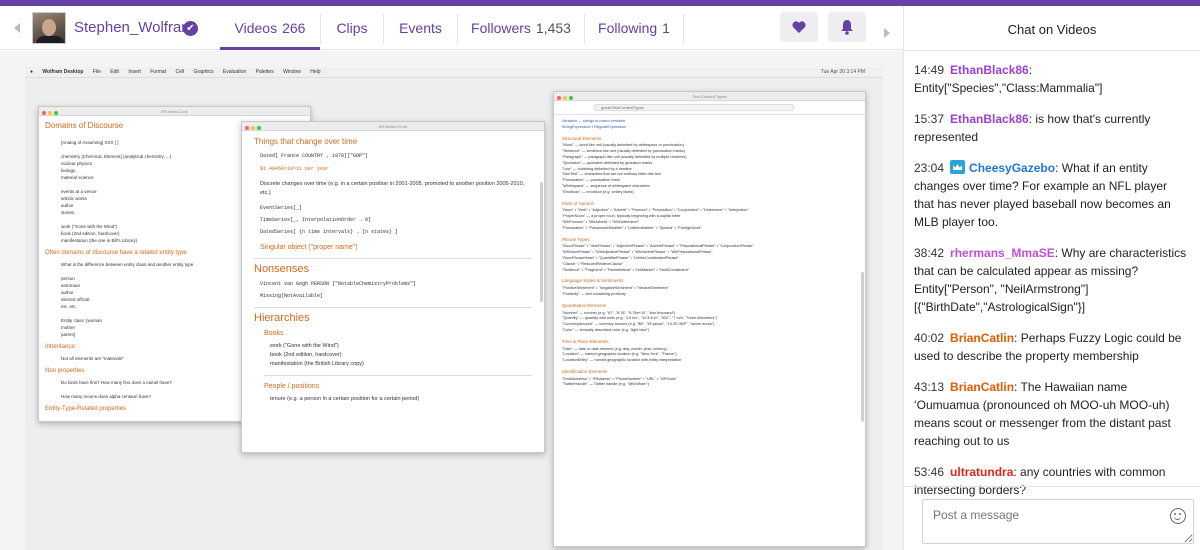  I want to click on doc-line: "Profanity" — text containing profanity, so click(594, 293).